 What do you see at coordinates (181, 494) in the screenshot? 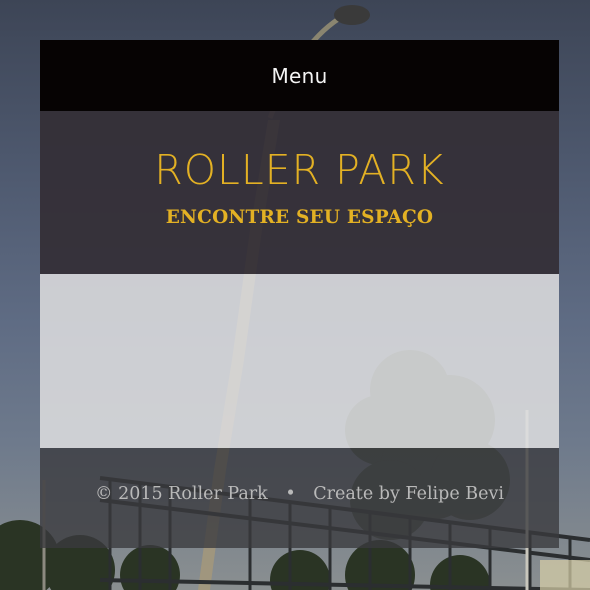
I see `footer-copyright: © 2015 Roller Park` at bounding box center [181, 494].